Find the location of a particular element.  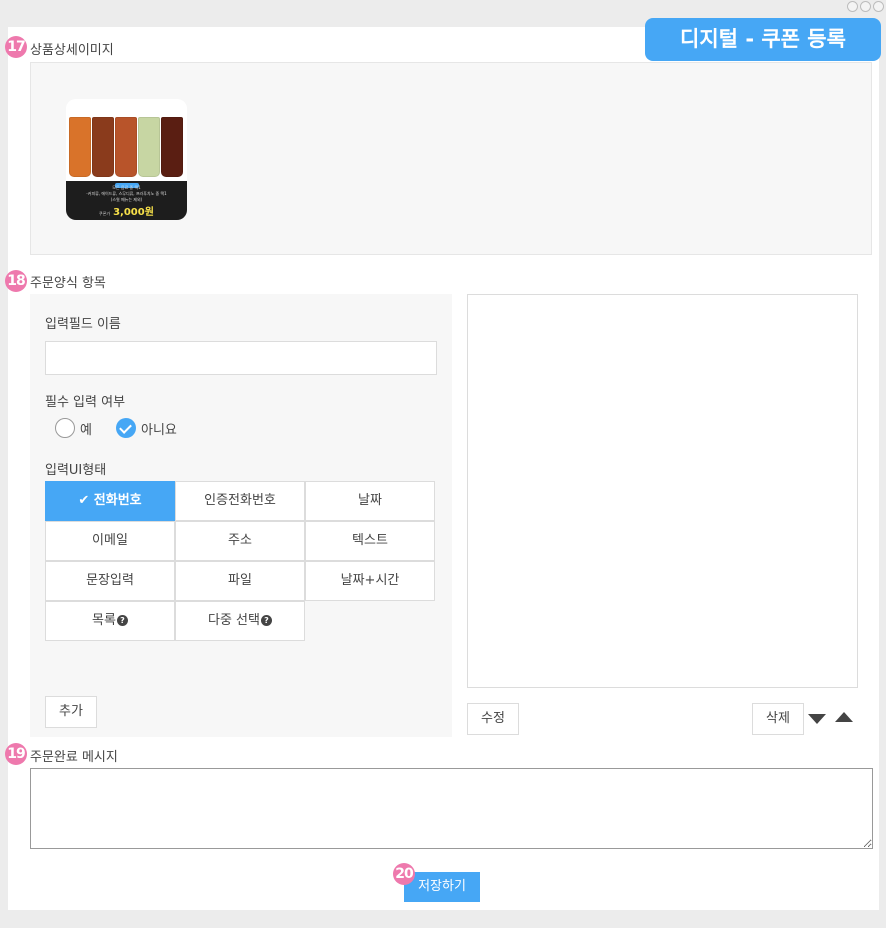

order-form-label: 주문양식 항목 is located at coordinates (68, 283).